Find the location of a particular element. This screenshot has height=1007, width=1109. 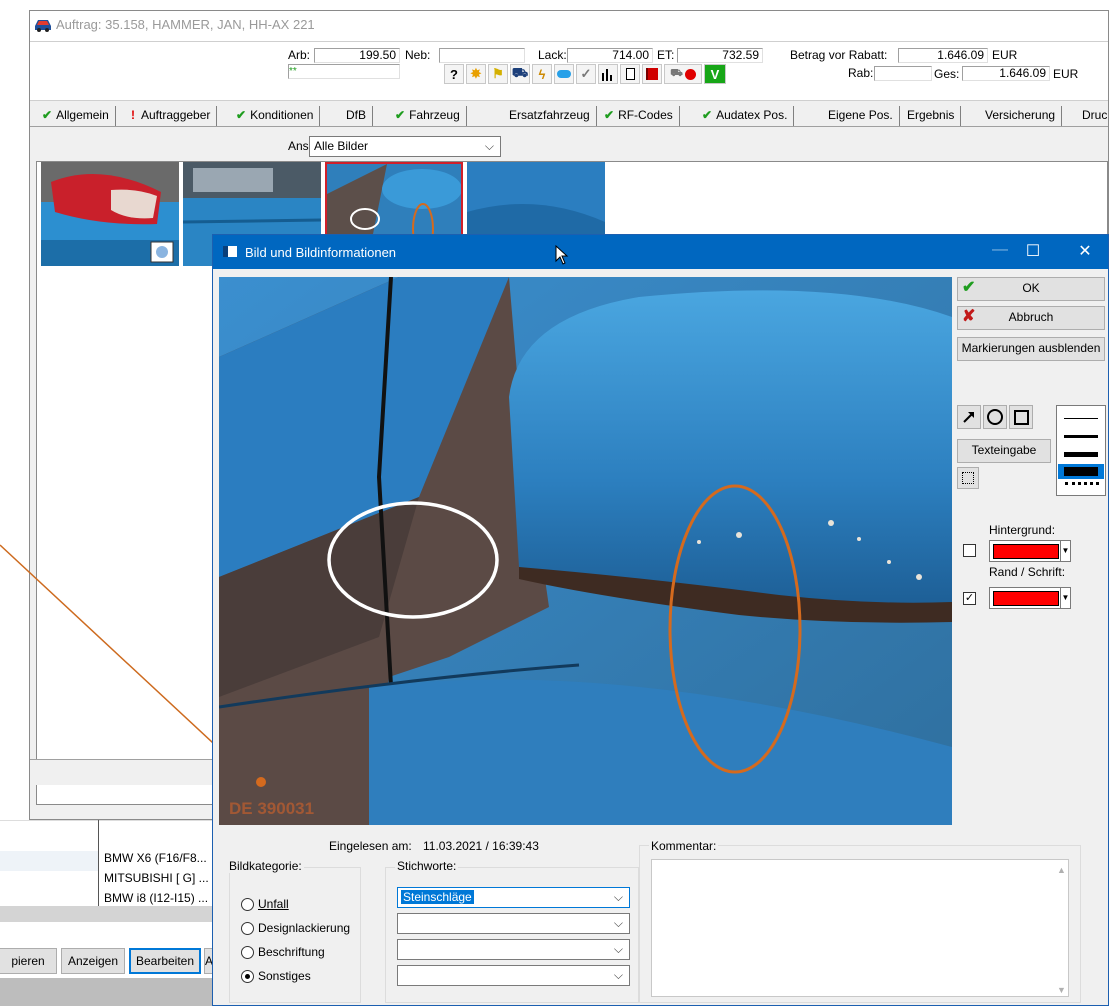

radio-designlackierung: Designlackierung is located at coordinates (295, 928).